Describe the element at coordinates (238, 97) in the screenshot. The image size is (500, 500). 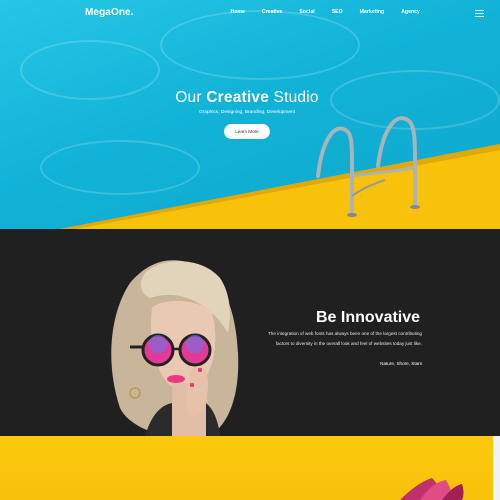
I see `hero-title-bold: Creative` at that location.